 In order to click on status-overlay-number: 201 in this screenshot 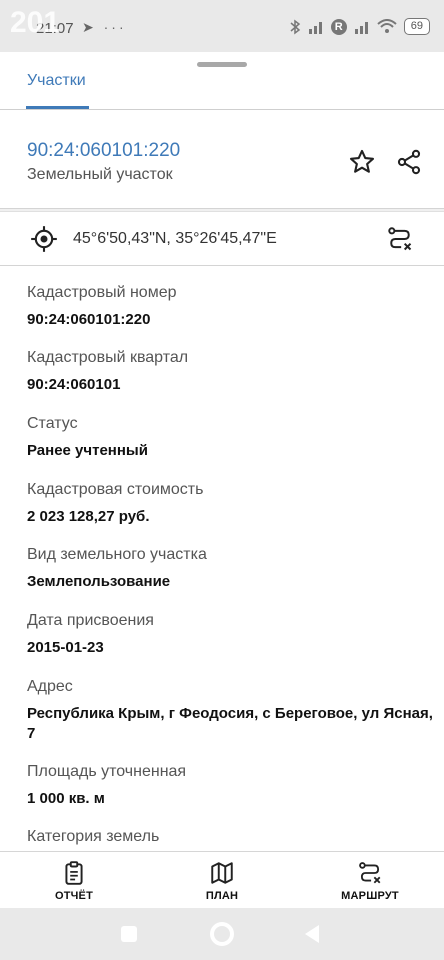, I will do `click(35, 22)`.